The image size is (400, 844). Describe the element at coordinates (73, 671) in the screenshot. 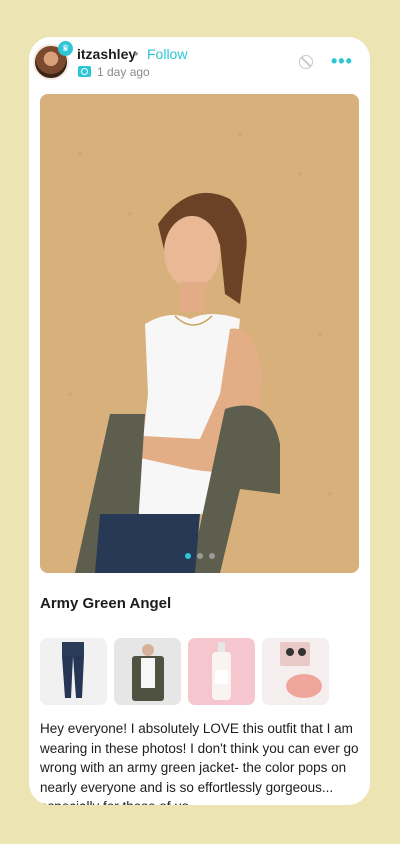

I see `item-jeans` at that location.